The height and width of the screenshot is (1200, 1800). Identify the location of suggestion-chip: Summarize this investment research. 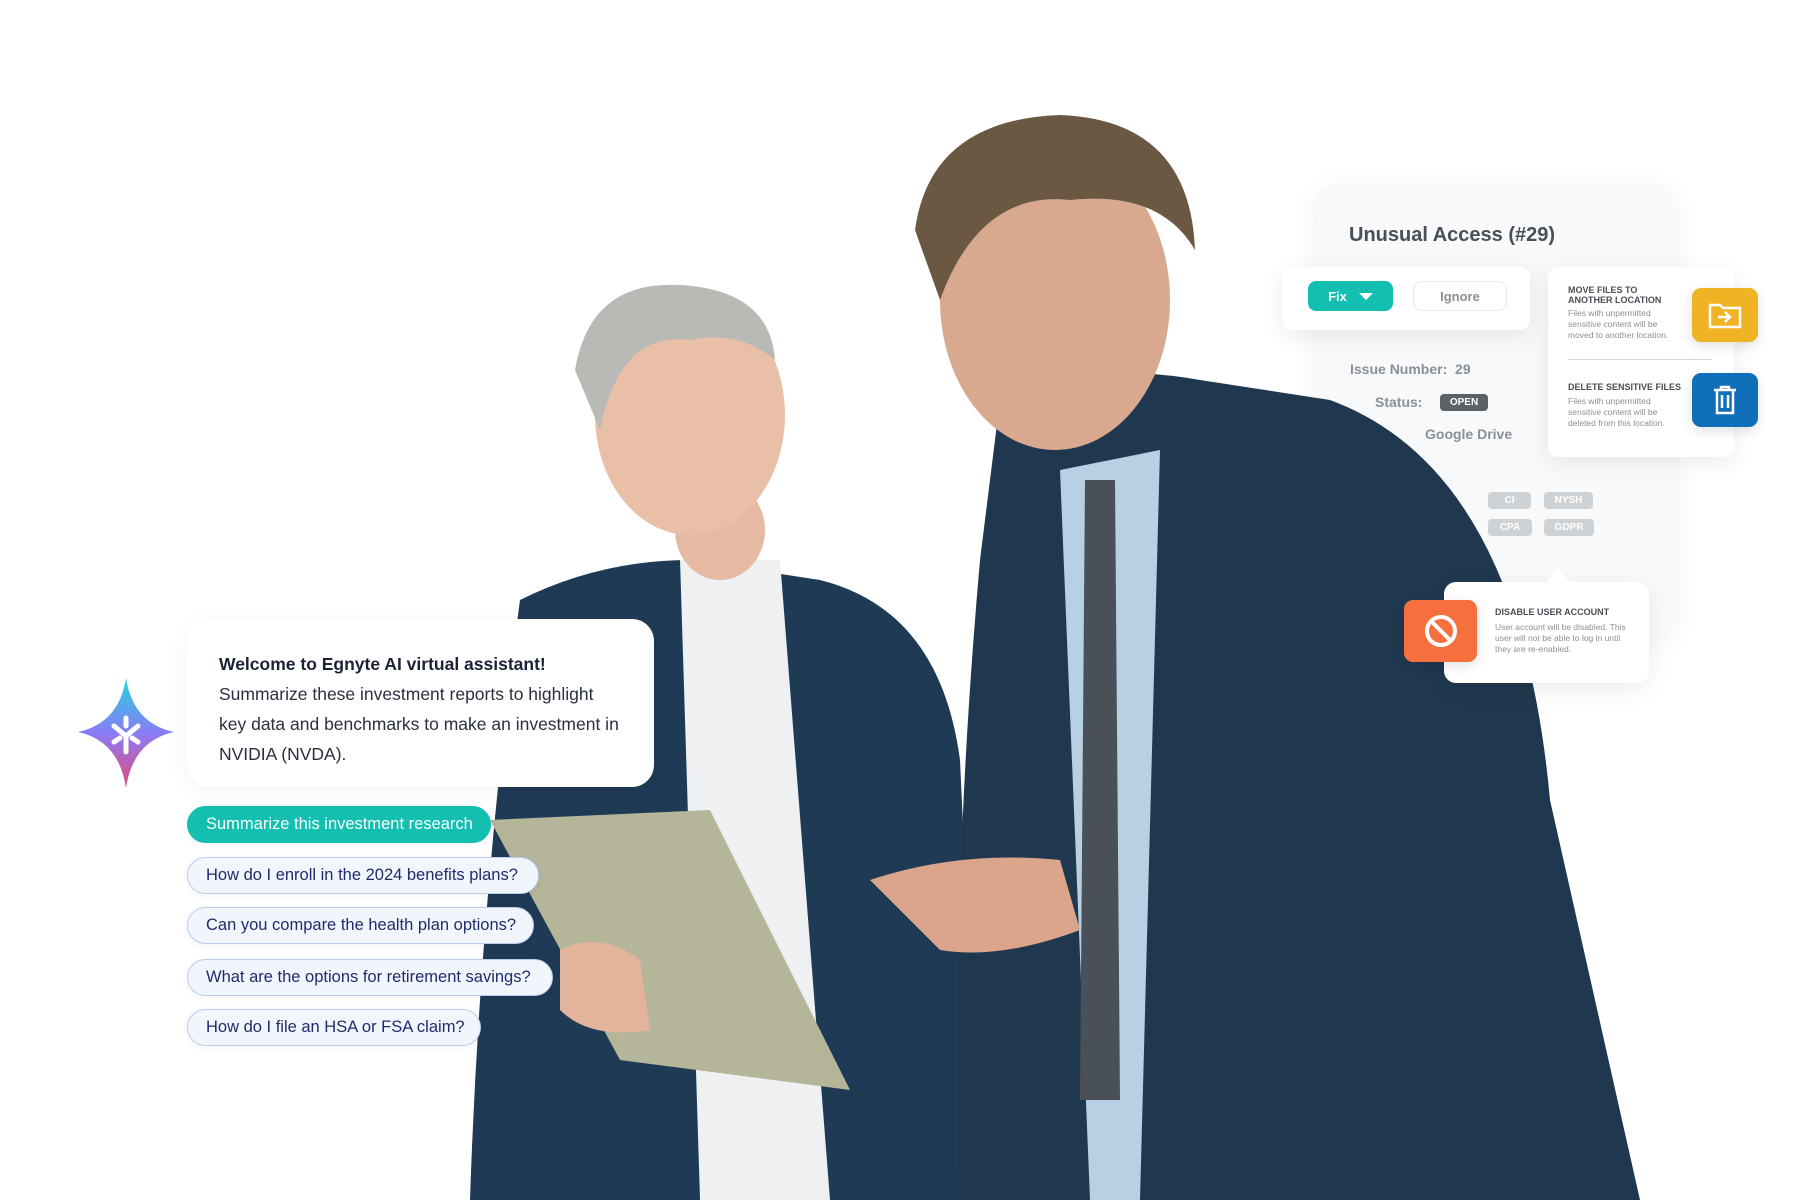
(339, 824).